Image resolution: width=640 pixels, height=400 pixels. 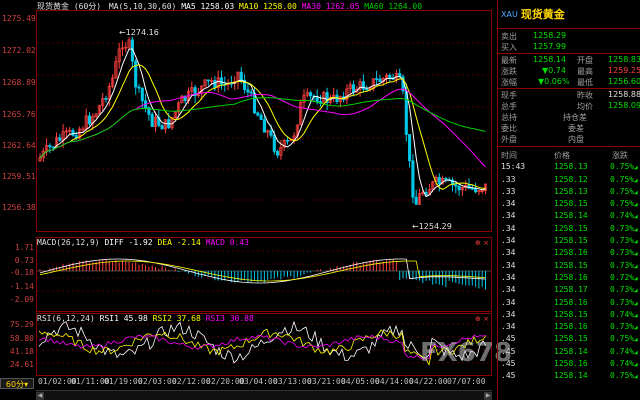 What do you see at coordinates (19, 145) in the screenshot?
I see `y-label: 1262.64` at bounding box center [19, 145].